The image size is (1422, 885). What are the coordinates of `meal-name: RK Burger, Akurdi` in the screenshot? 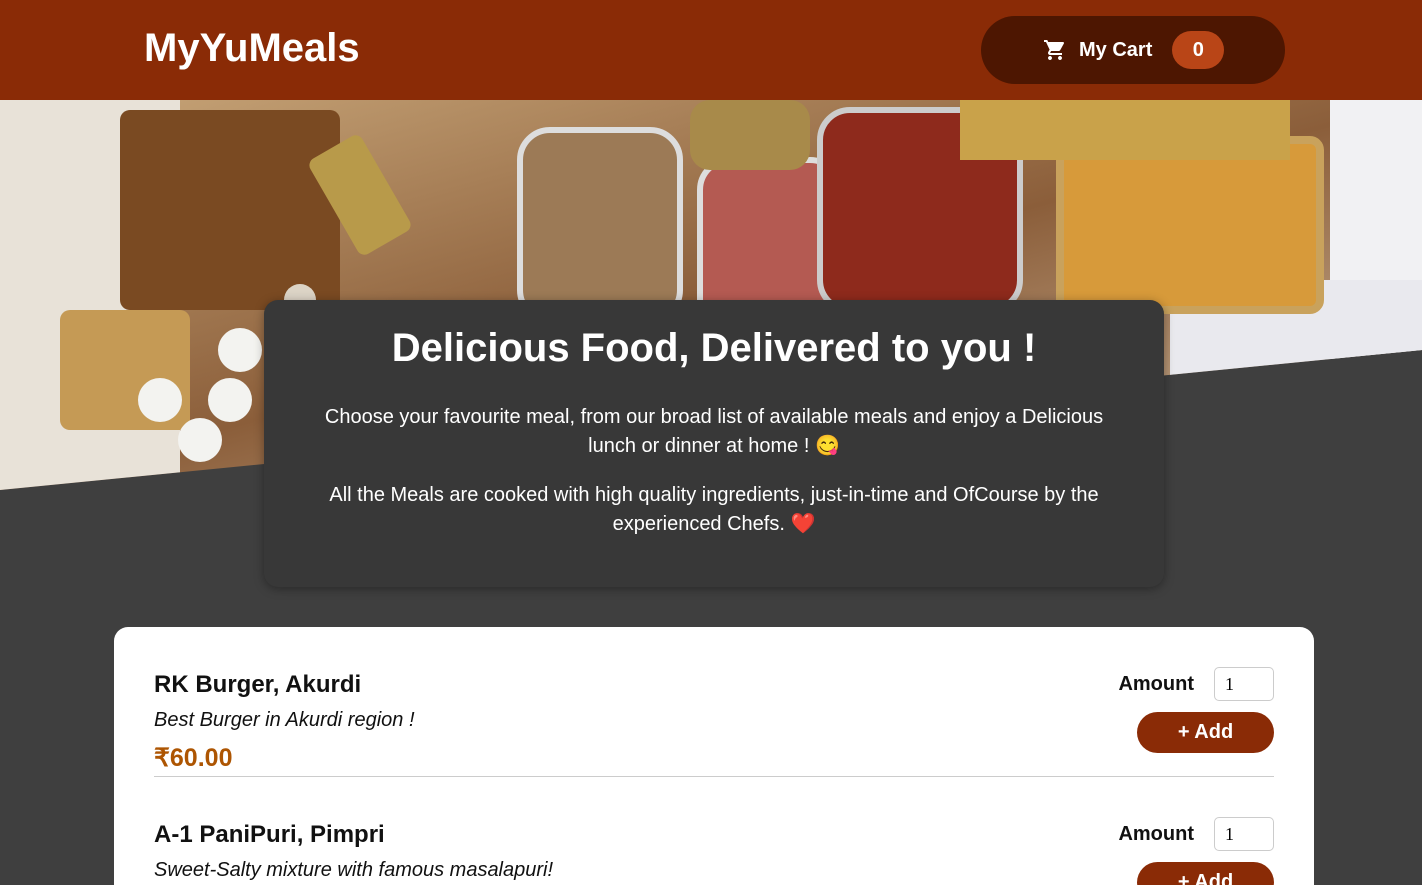 It's located at (258, 684).